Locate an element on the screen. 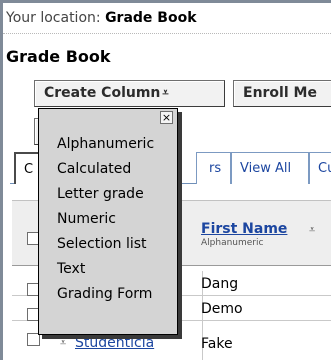 Image resolution: width=331 pixels, height=360 pixels. menu-item-text: Text is located at coordinates (71, 269).